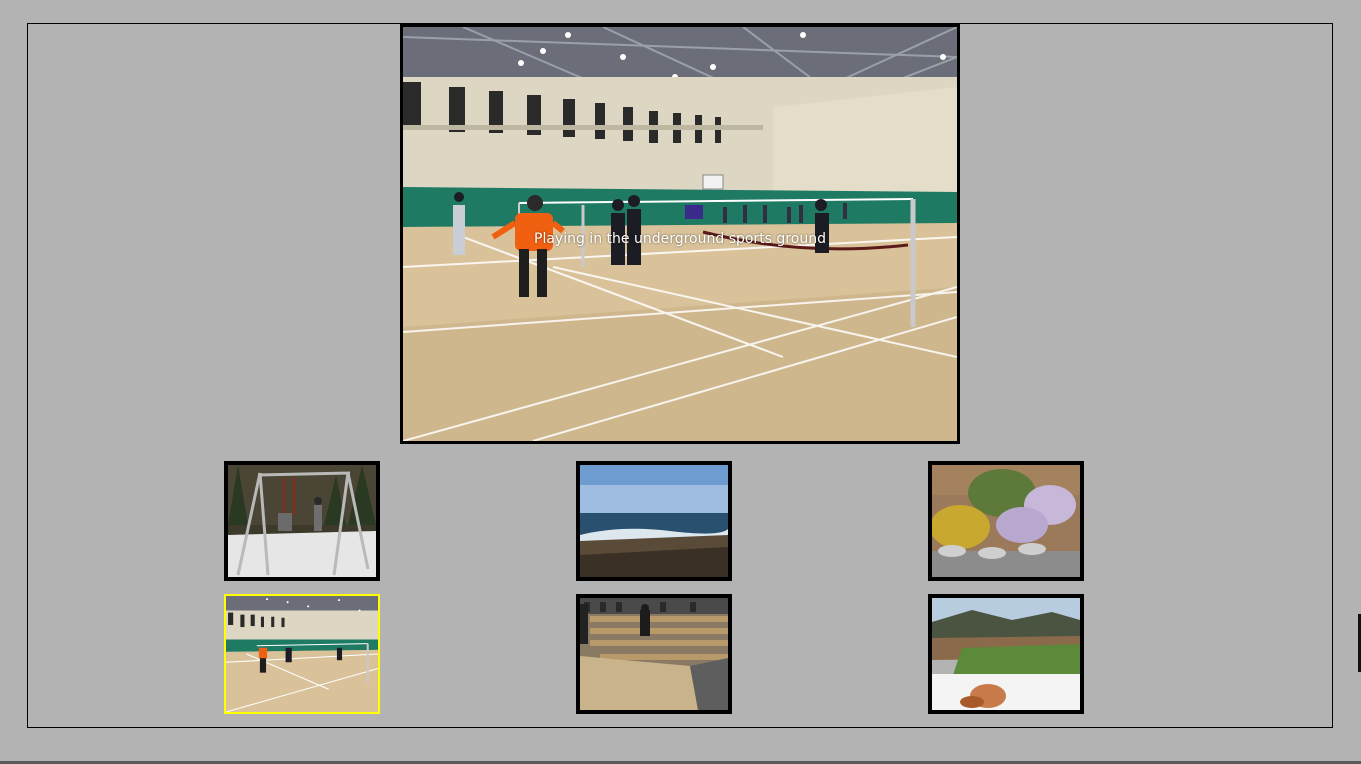  I want to click on thumbnail-gym, so click(302, 654).